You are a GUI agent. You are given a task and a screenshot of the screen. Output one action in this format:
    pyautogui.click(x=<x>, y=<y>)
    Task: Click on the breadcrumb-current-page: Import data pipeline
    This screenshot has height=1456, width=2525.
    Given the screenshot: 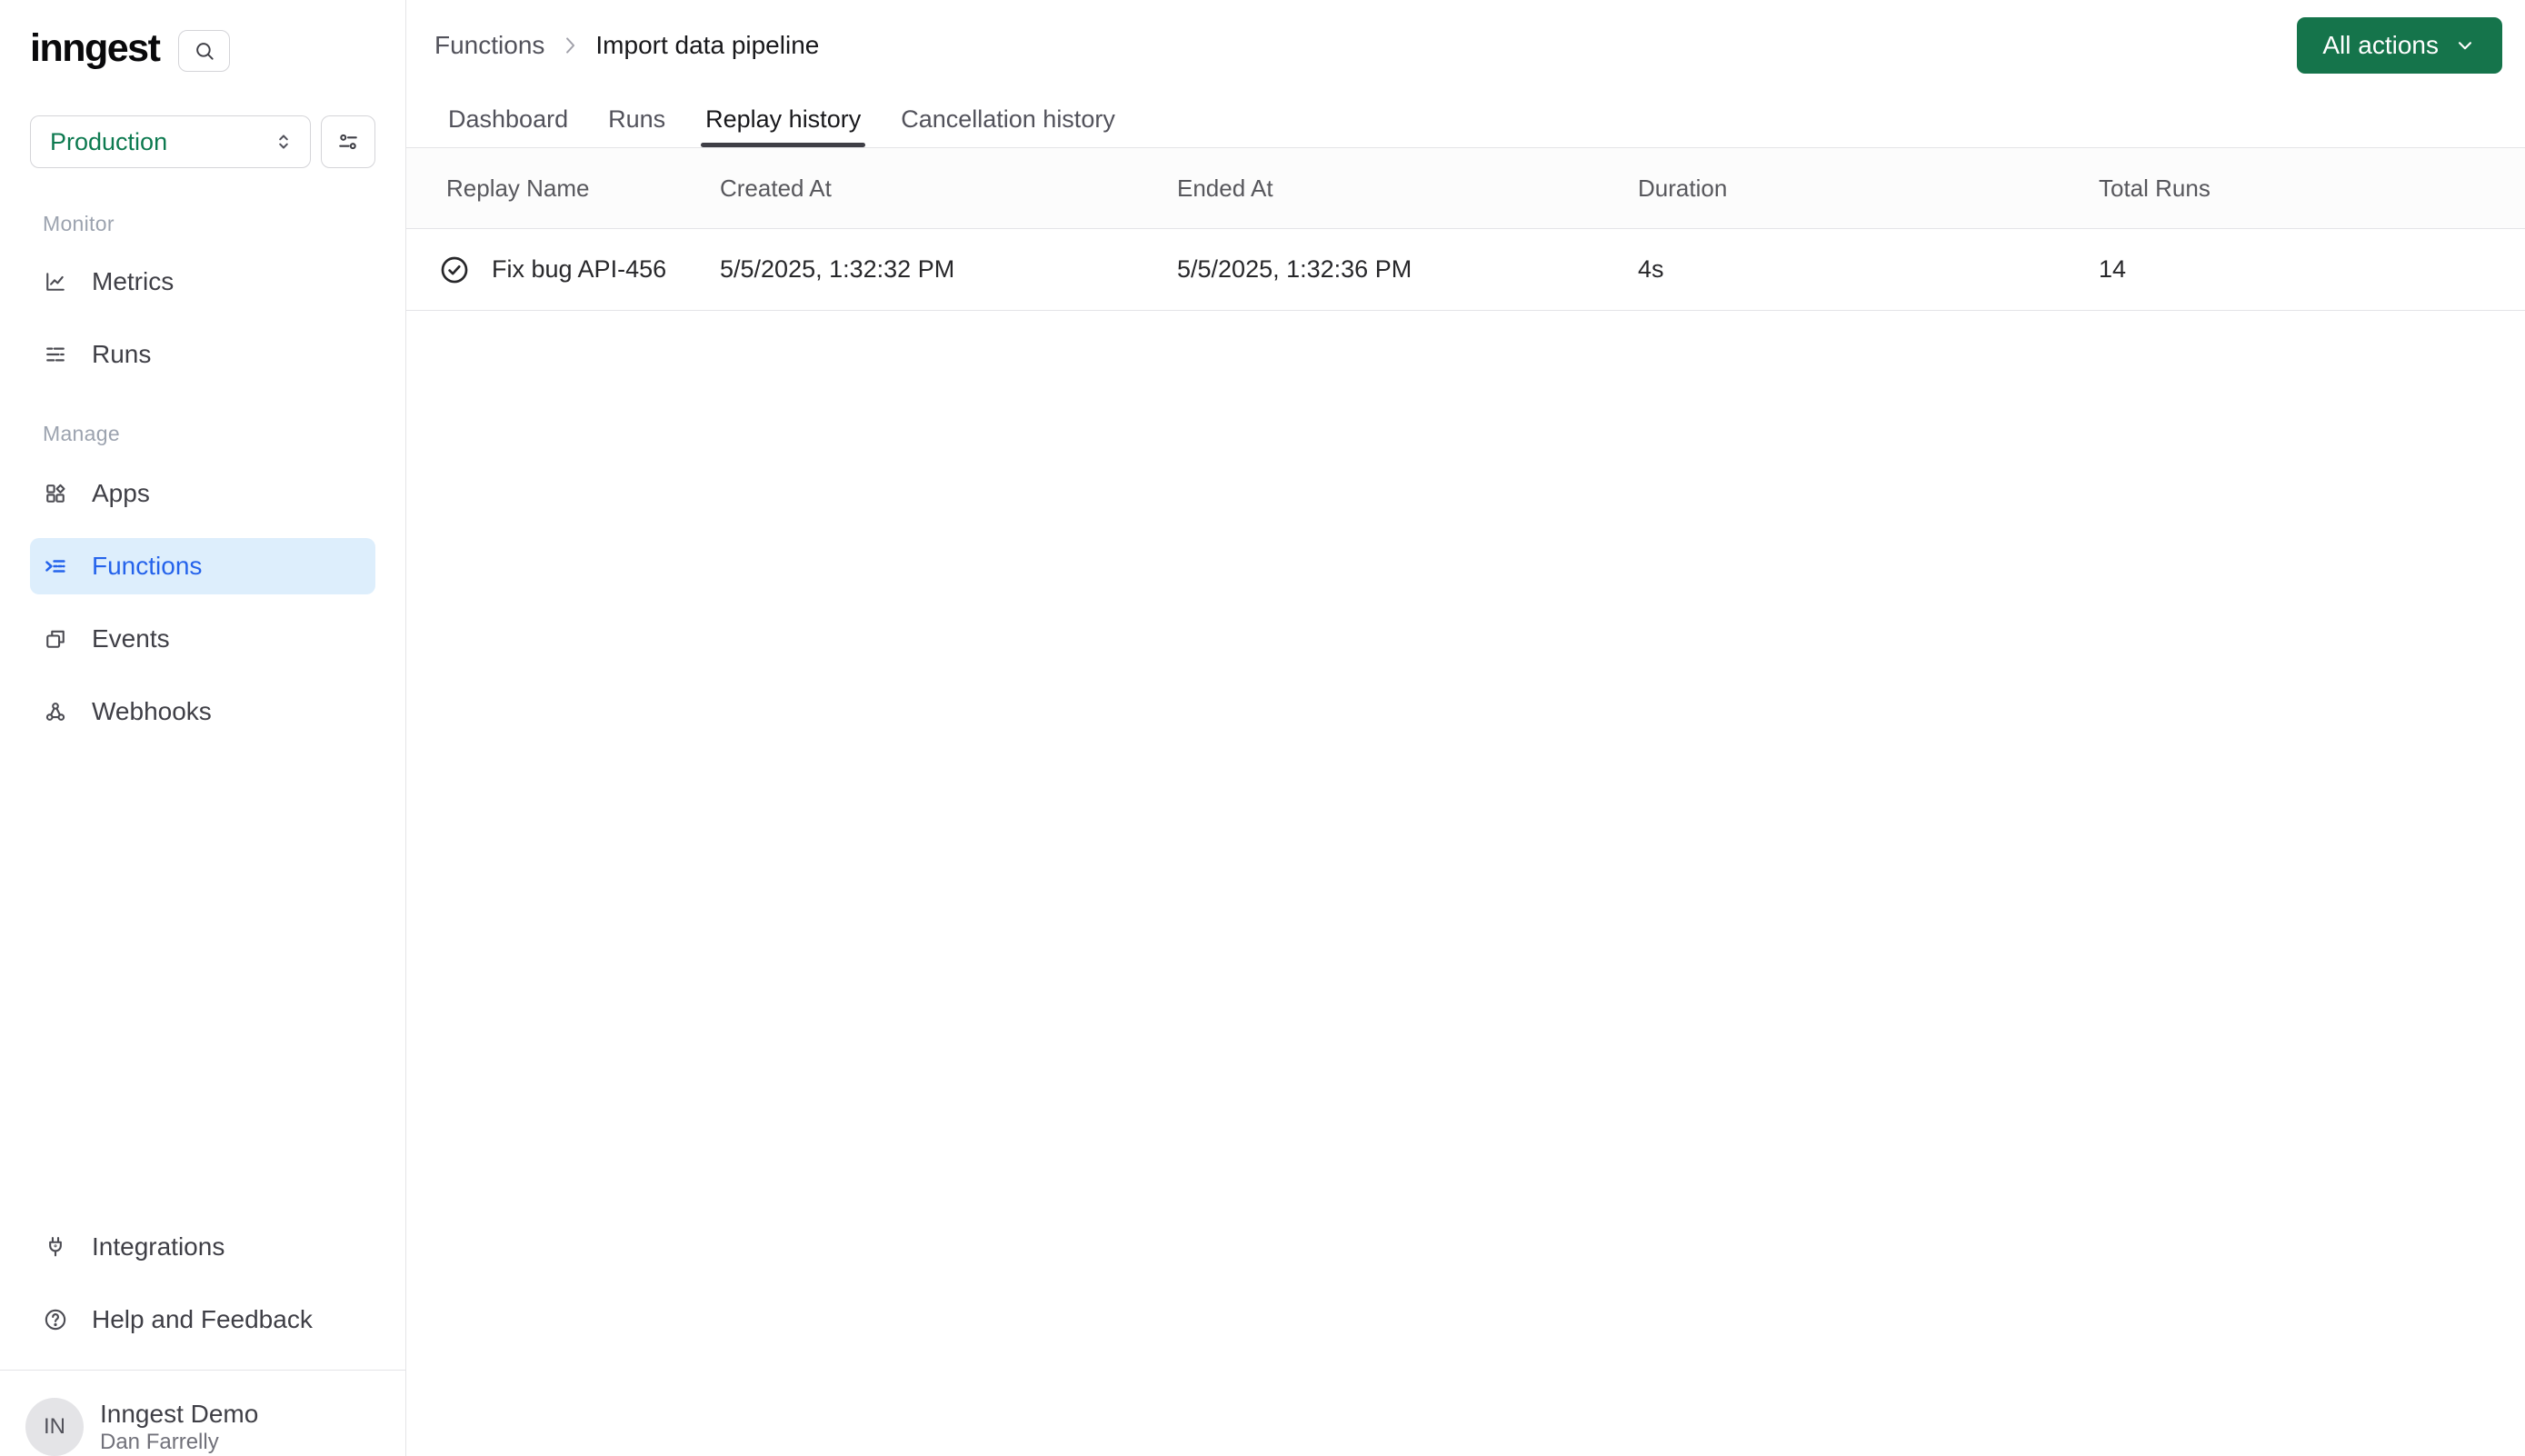 What is the action you would take?
    pyautogui.click(x=708, y=45)
    